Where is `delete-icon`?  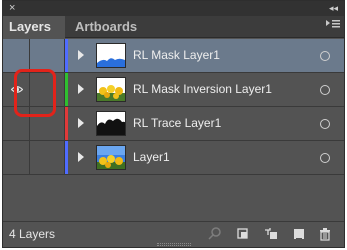 delete-icon is located at coordinates (325, 234).